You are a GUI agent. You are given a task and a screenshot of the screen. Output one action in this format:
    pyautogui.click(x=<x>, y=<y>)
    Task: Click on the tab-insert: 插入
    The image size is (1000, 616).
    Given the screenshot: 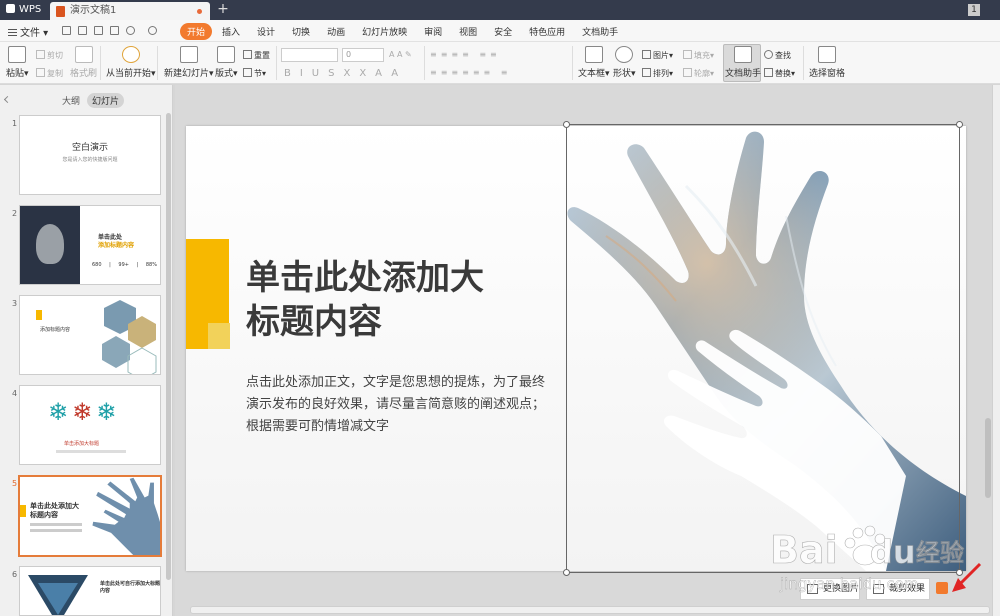 What is the action you would take?
    pyautogui.click(x=231, y=31)
    